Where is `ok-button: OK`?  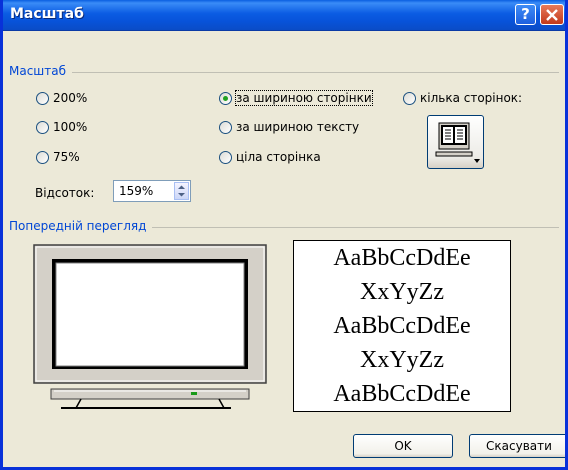
ok-button: OK is located at coordinates (403, 446).